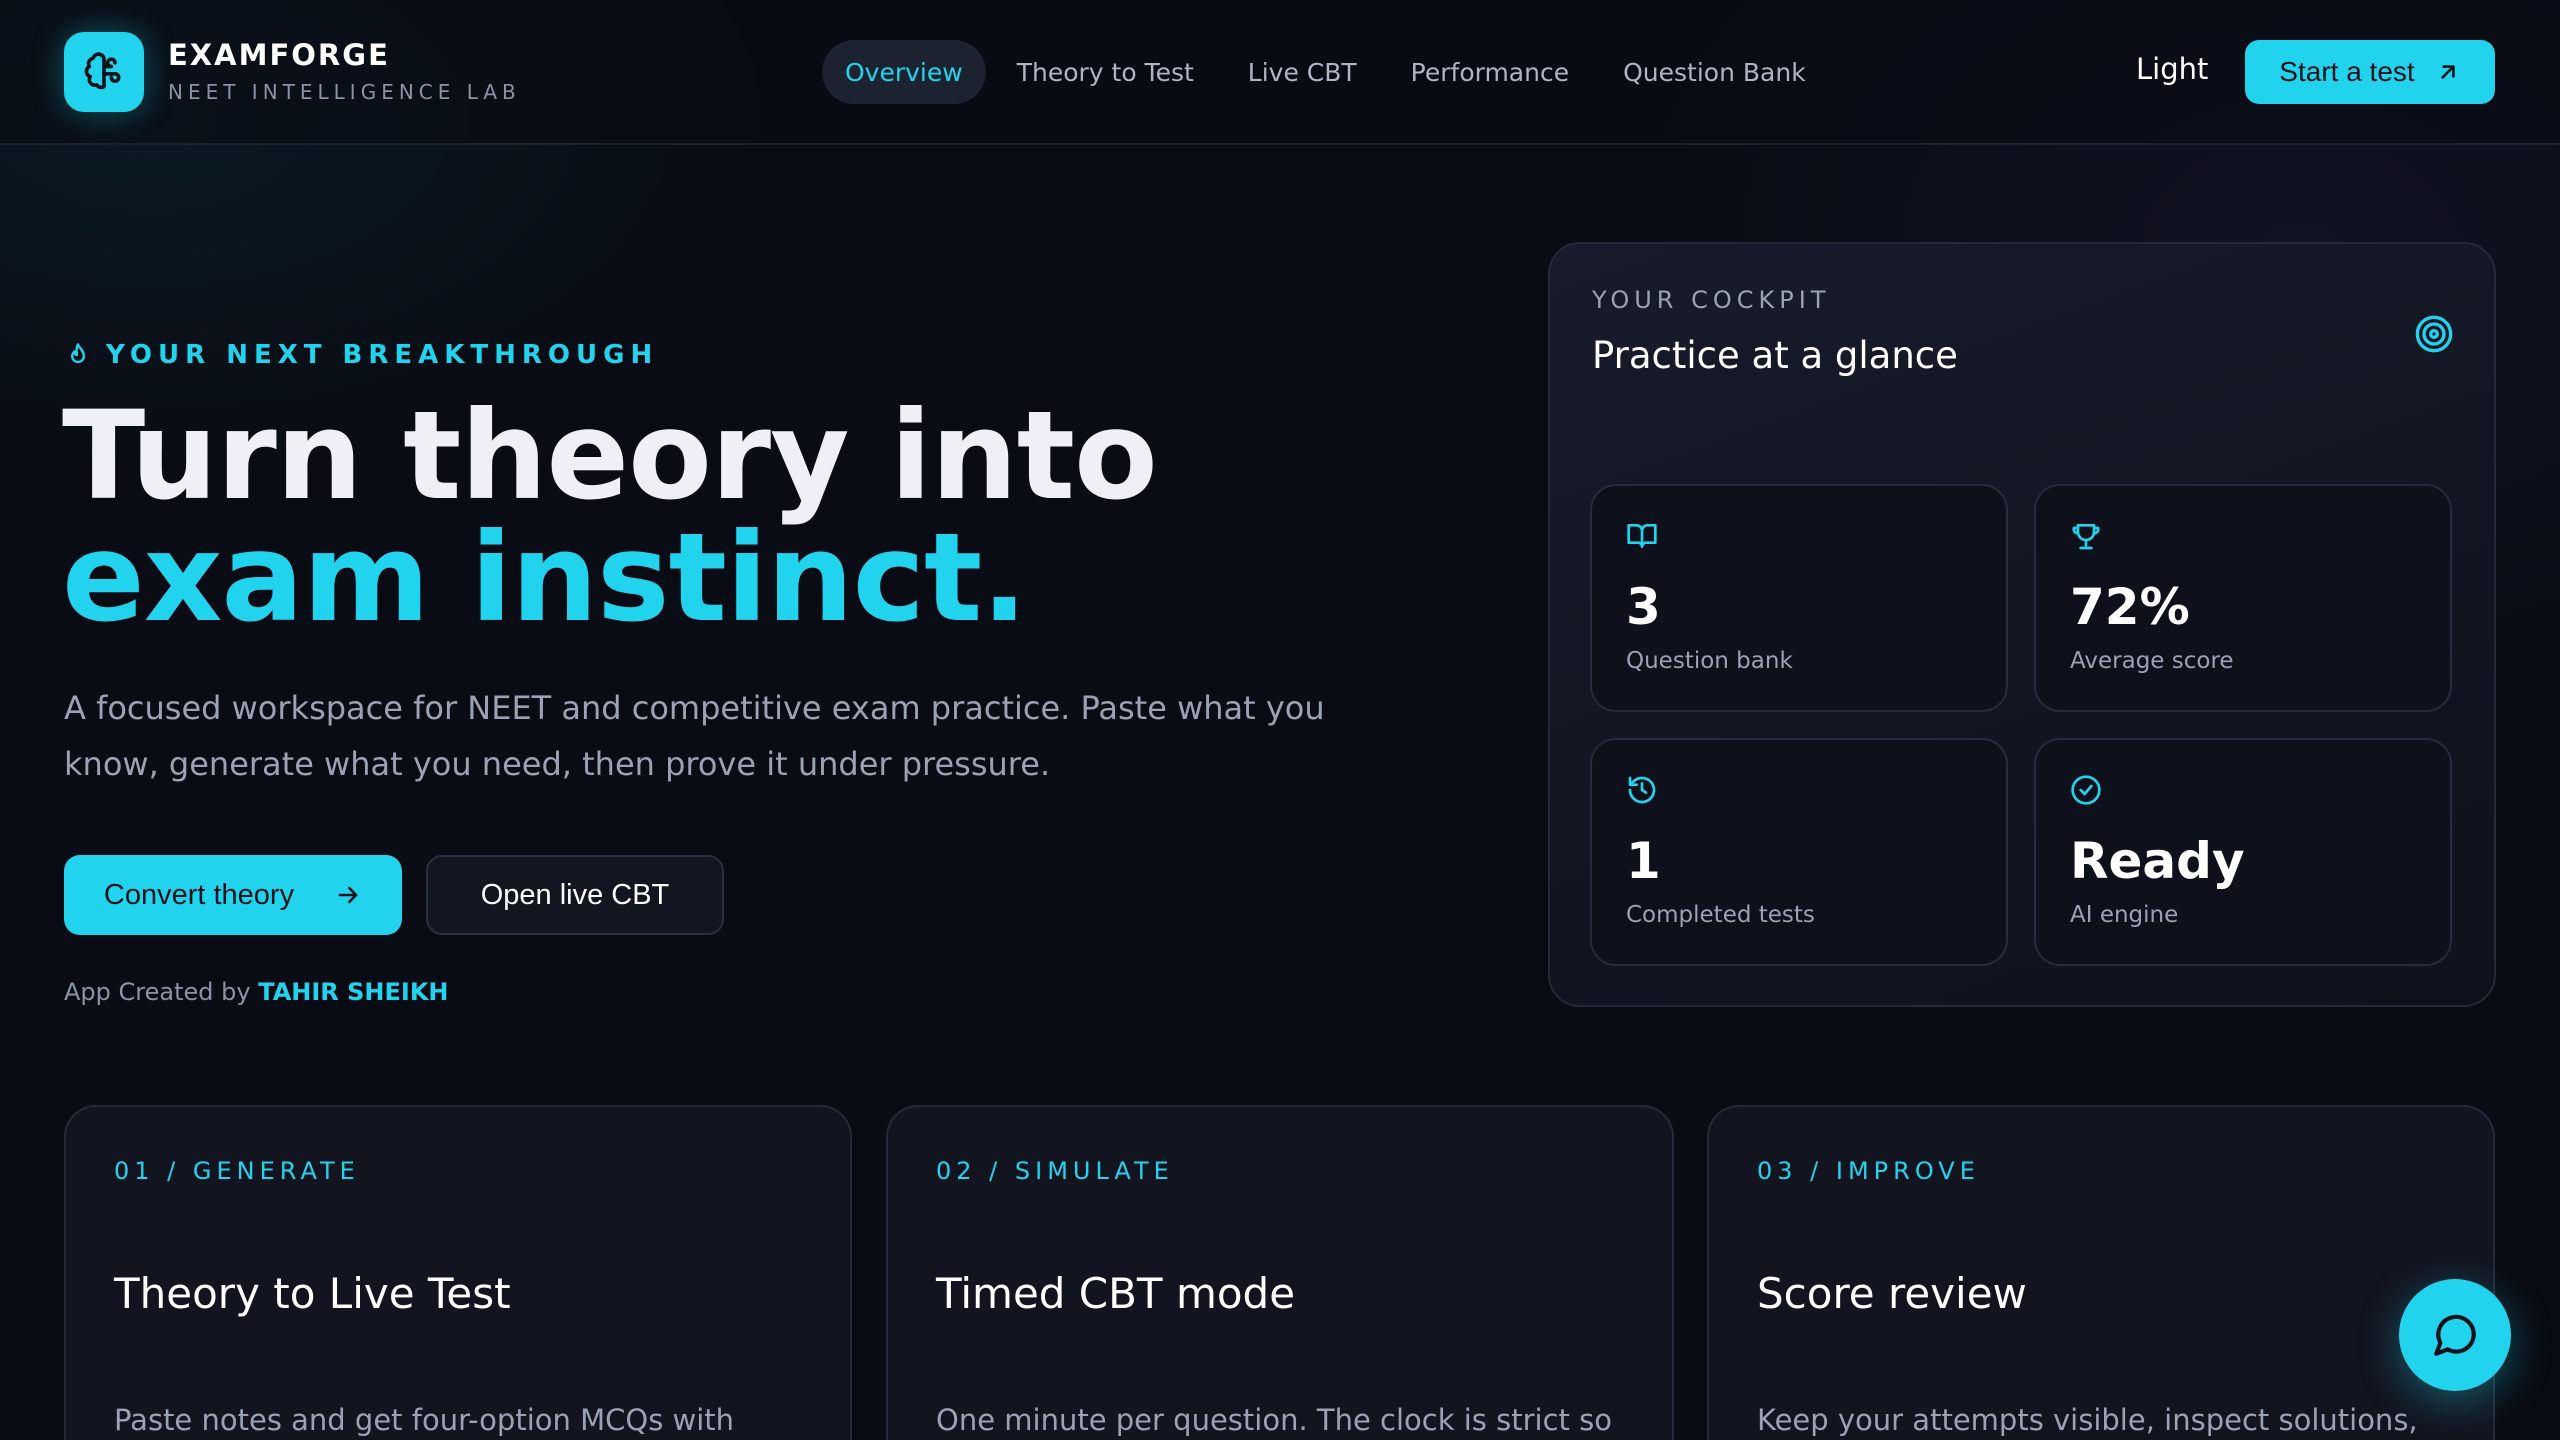 The width and height of the screenshot is (2560, 1440). What do you see at coordinates (1116, 1293) in the screenshot?
I see `feature-title: Timed CBT mode` at bounding box center [1116, 1293].